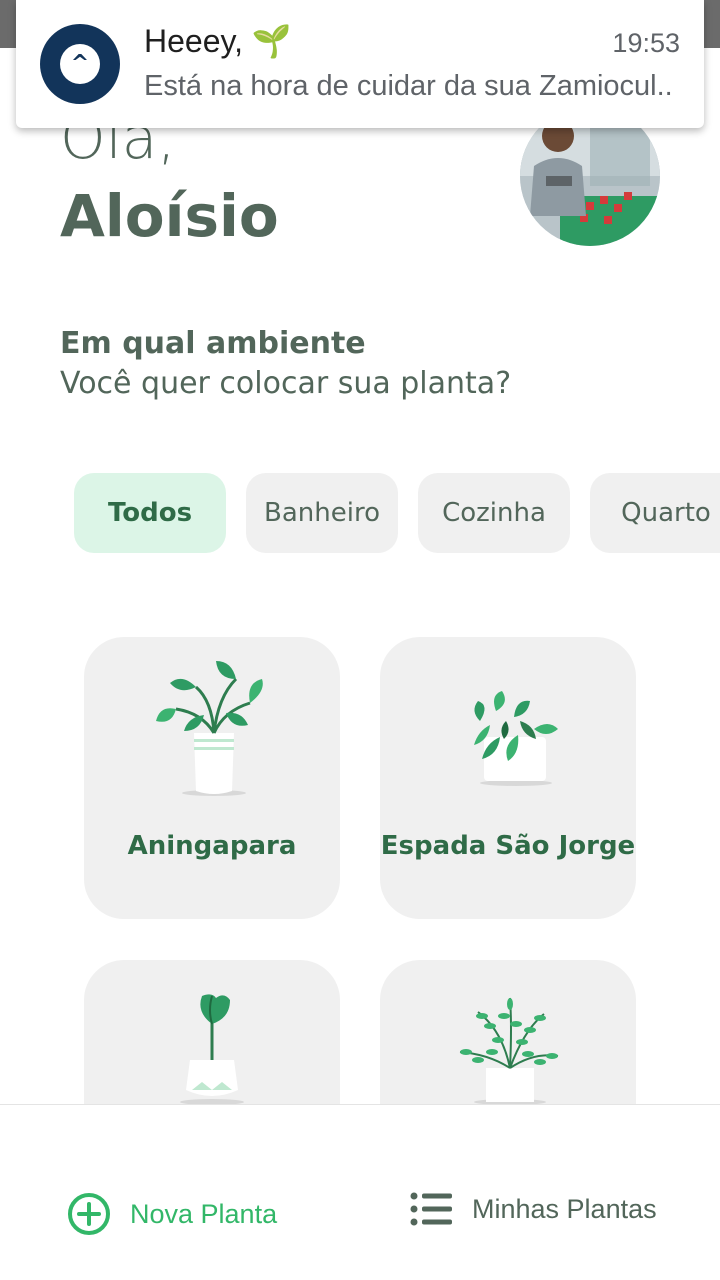 This screenshot has height=1280, width=720. What do you see at coordinates (408, 86) in the screenshot?
I see `notification-body: Está na hora de cuidar da sua Zamiocul..` at bounding box center [408, 86].